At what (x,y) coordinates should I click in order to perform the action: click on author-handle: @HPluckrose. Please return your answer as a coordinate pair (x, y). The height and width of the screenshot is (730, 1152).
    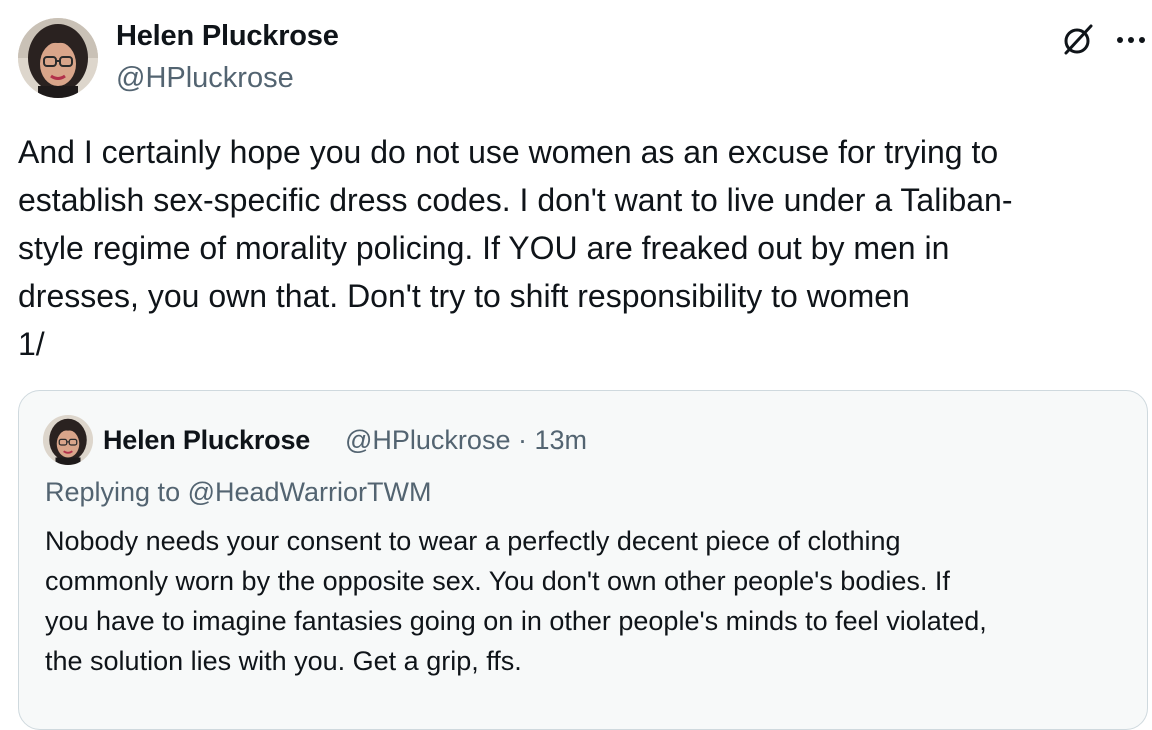
    Looking at the image, I should click on (205, 78).